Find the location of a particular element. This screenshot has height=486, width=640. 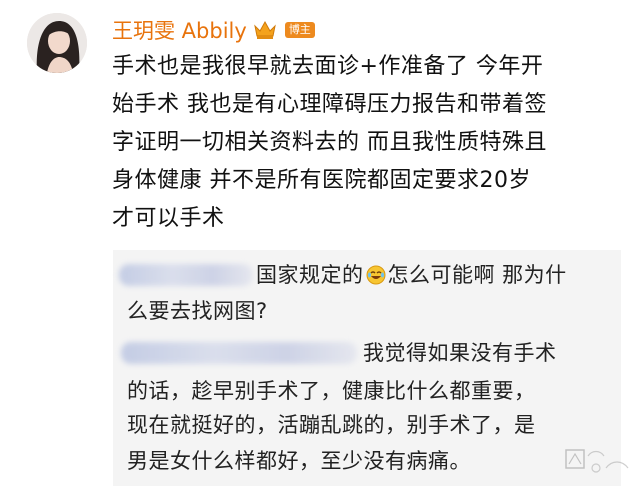

laughing-crying-emoji-icon is located at coordinates (376, 274).